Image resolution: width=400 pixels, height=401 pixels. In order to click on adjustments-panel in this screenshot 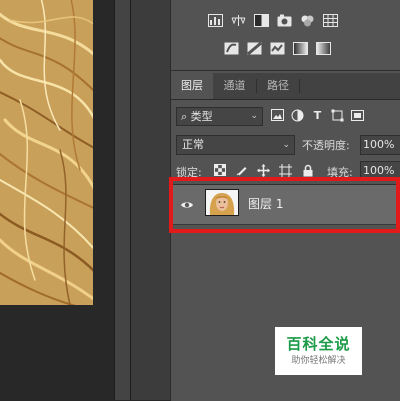, I will do `click(285, 35)`.